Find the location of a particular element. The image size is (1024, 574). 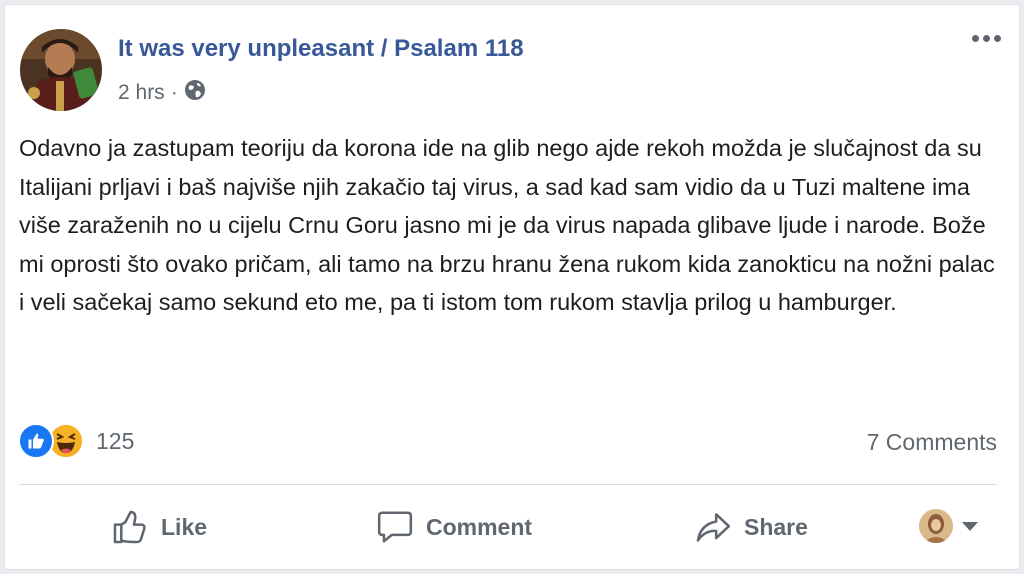

like-label: Like is located at coordinates (184, 526).